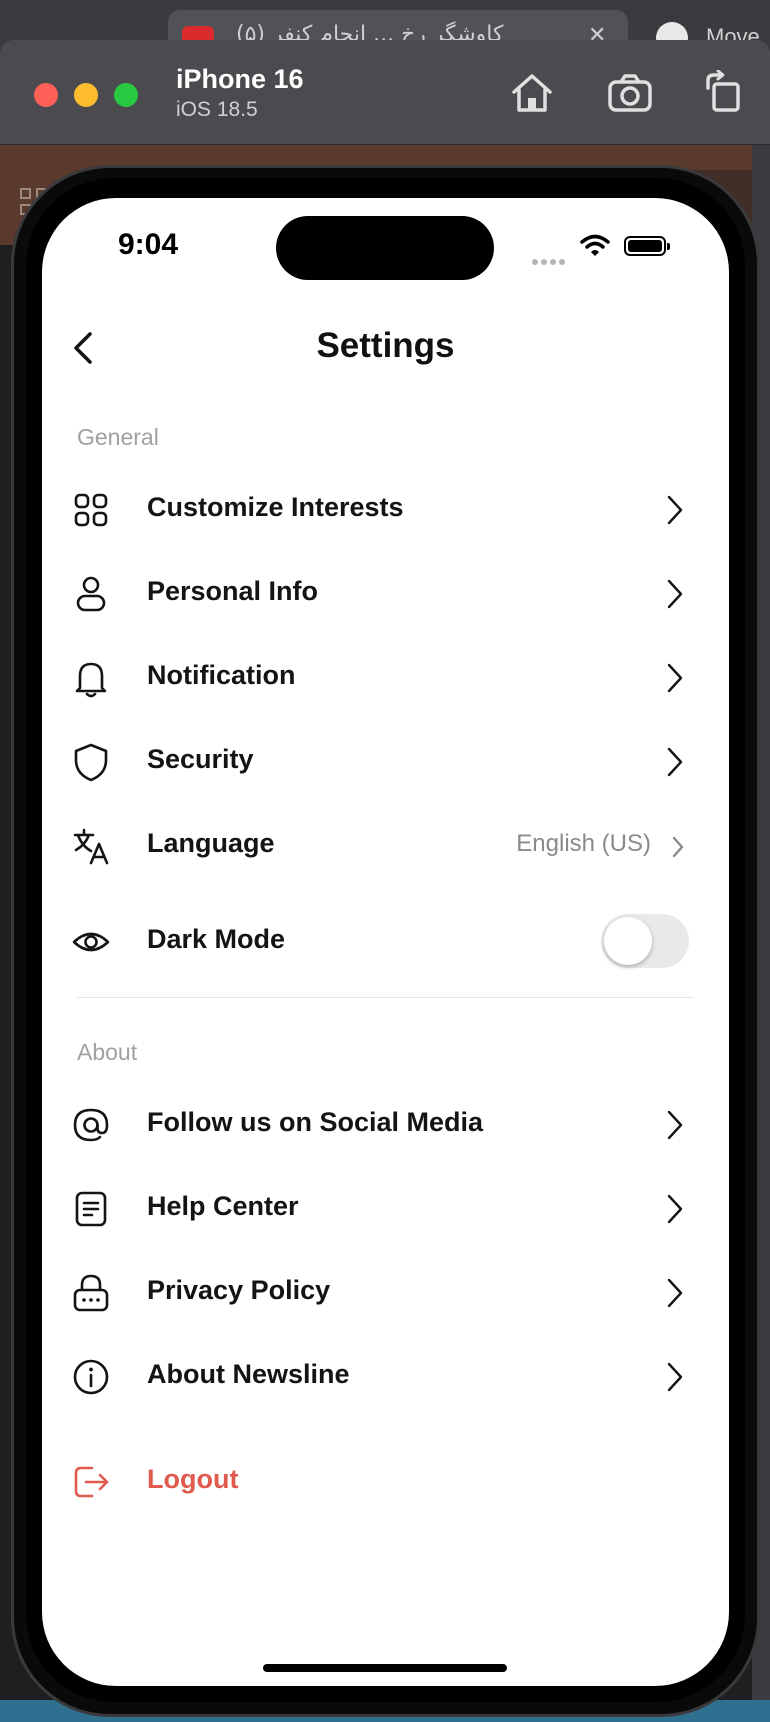  I want to click on settings-item-label: Language, so click(211, 843).